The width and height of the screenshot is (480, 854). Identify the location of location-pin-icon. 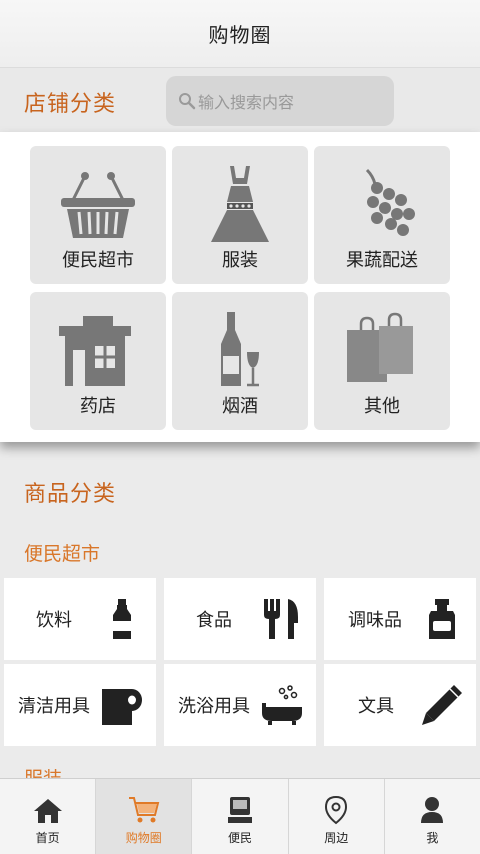
(336, 810).